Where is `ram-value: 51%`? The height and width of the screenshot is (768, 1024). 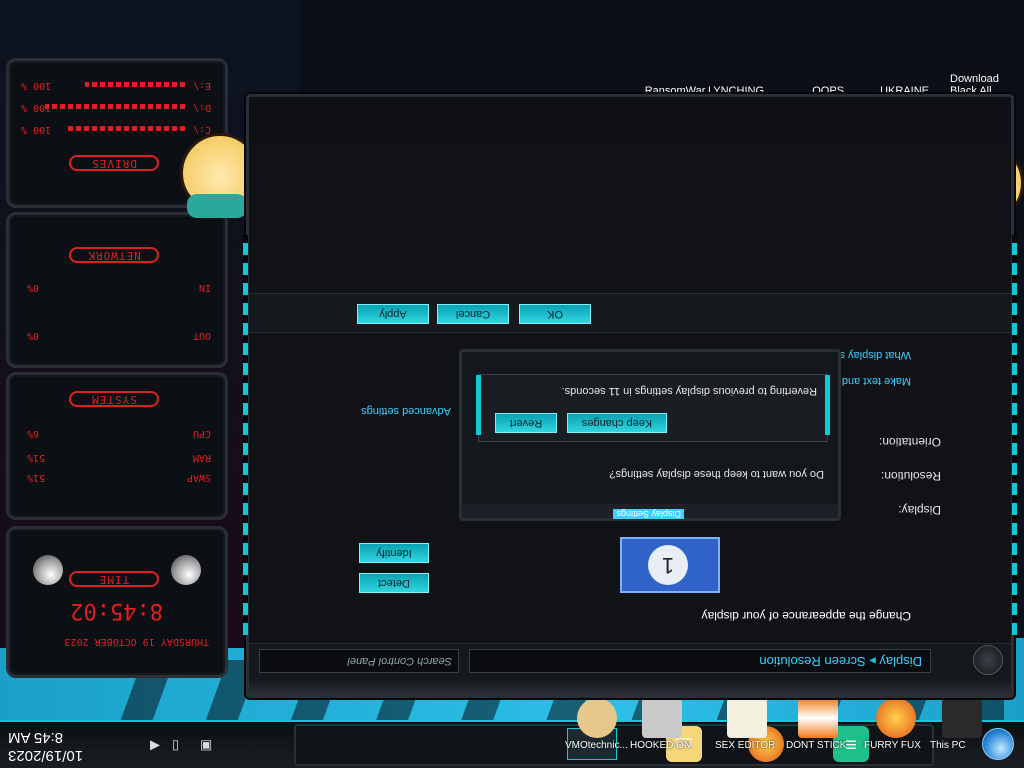
ram-value: 51% is located at coordinates (36, 457).